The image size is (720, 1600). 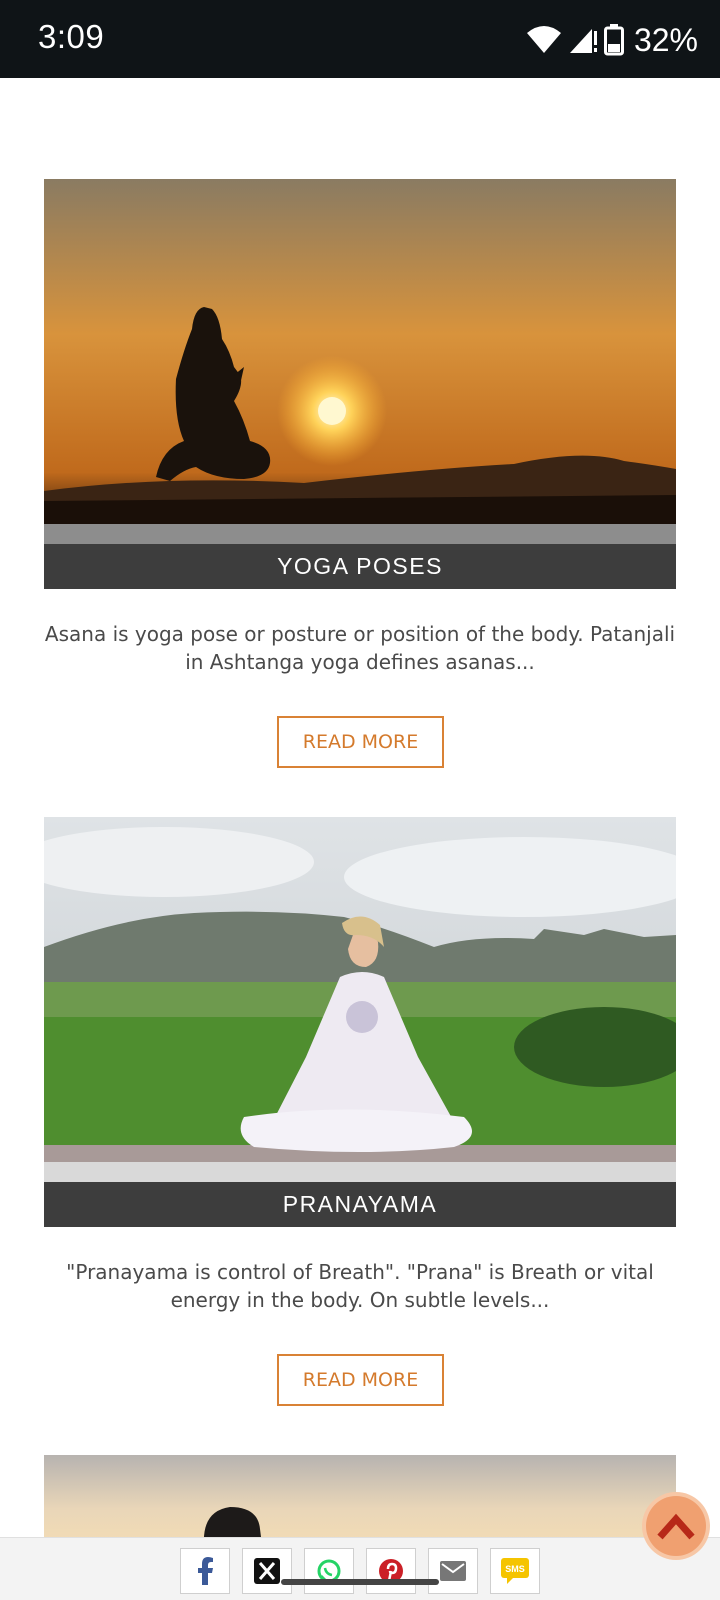 I want to click on sms-icon: SMS, so click(x=515, y=1571).